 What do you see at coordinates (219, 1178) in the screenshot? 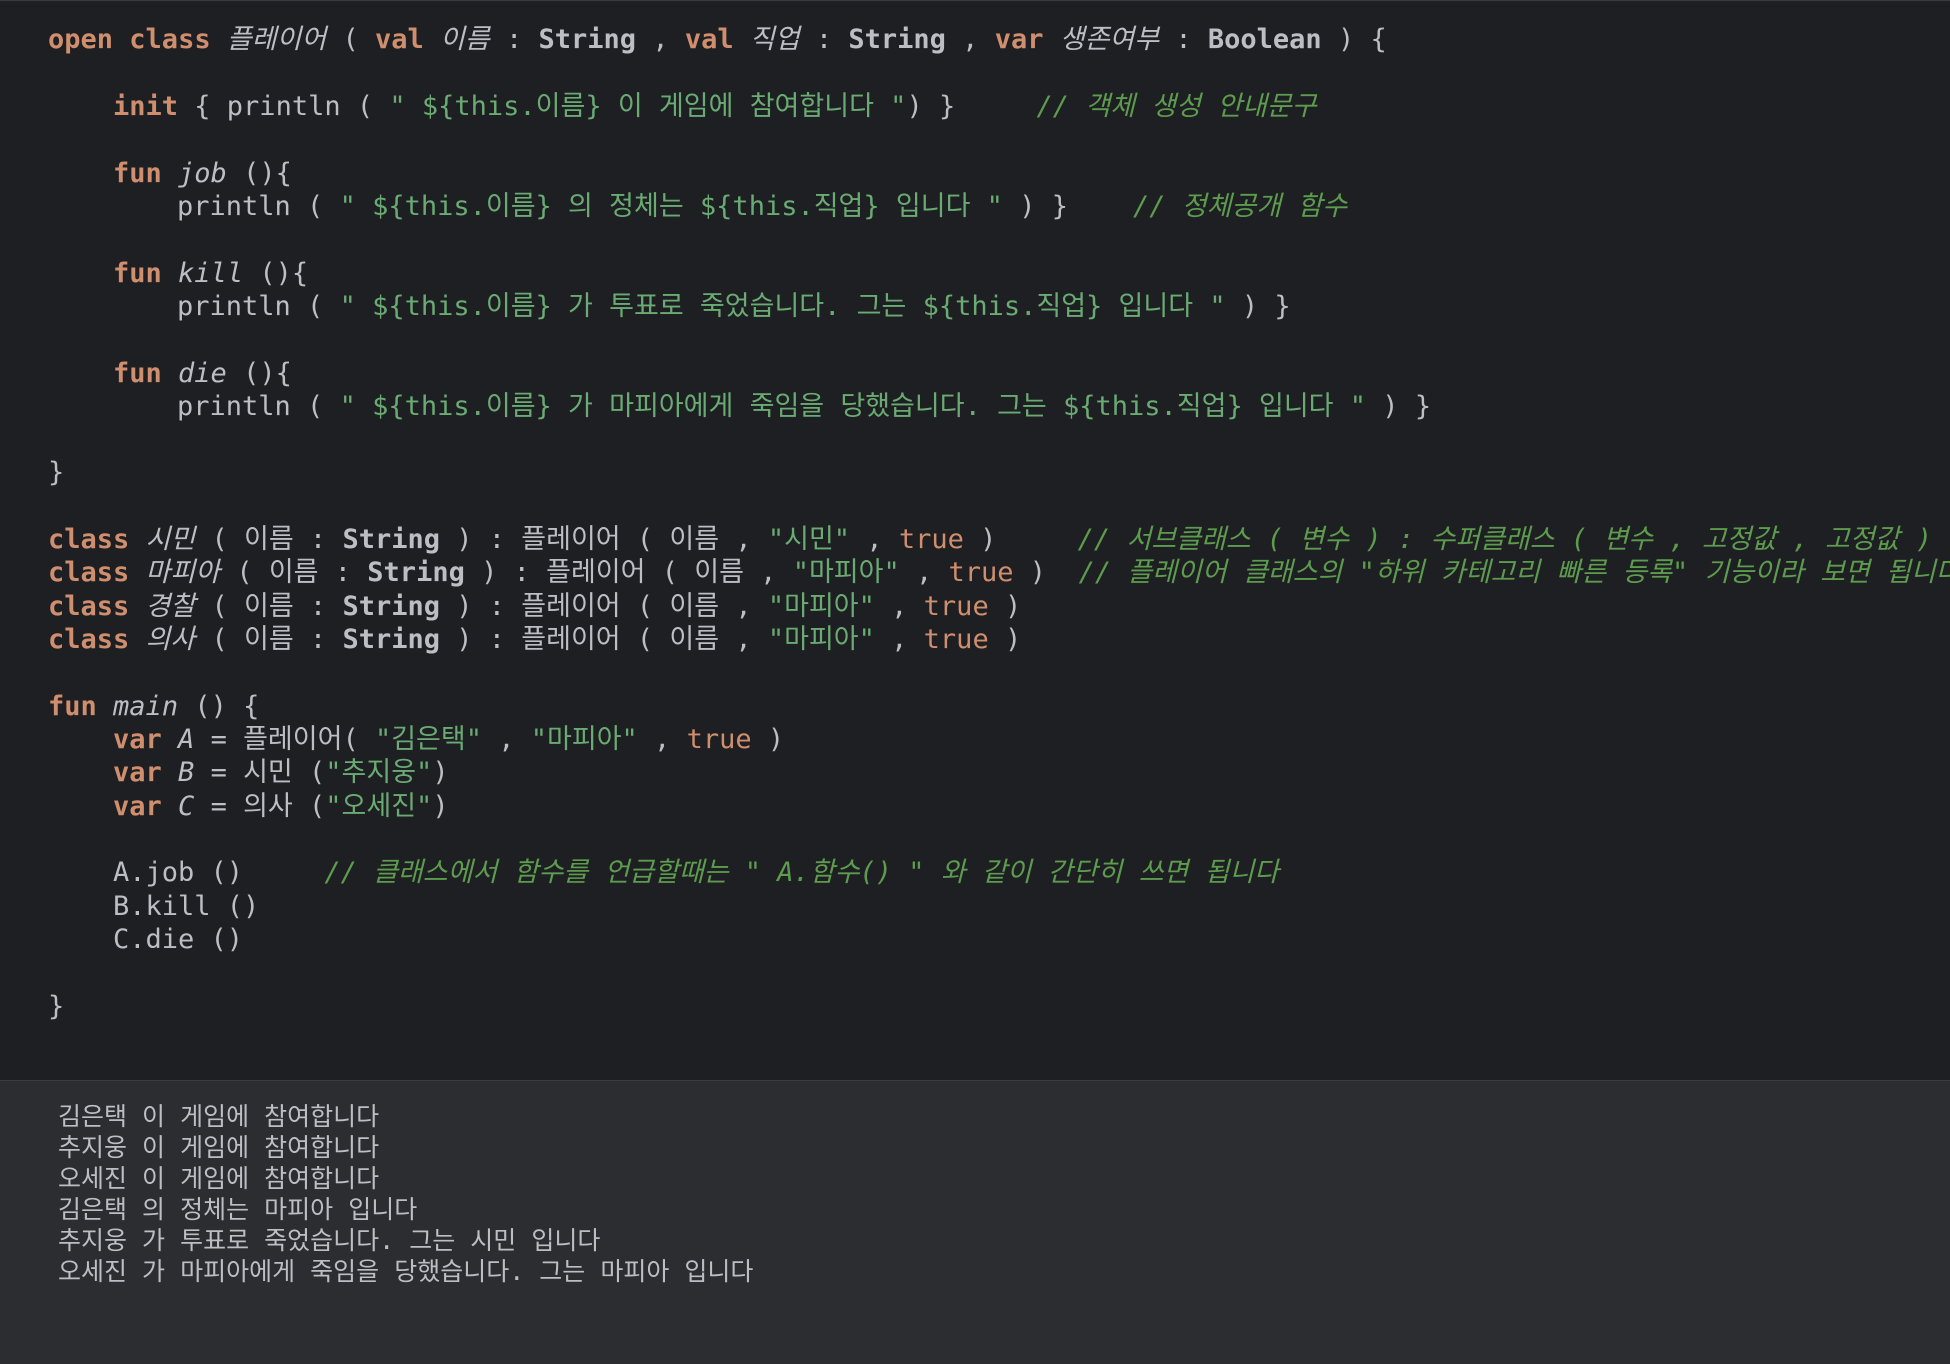
I see `output-line: 오세진 이 게임에 참여합니다` at bounding box center [219, 1178].